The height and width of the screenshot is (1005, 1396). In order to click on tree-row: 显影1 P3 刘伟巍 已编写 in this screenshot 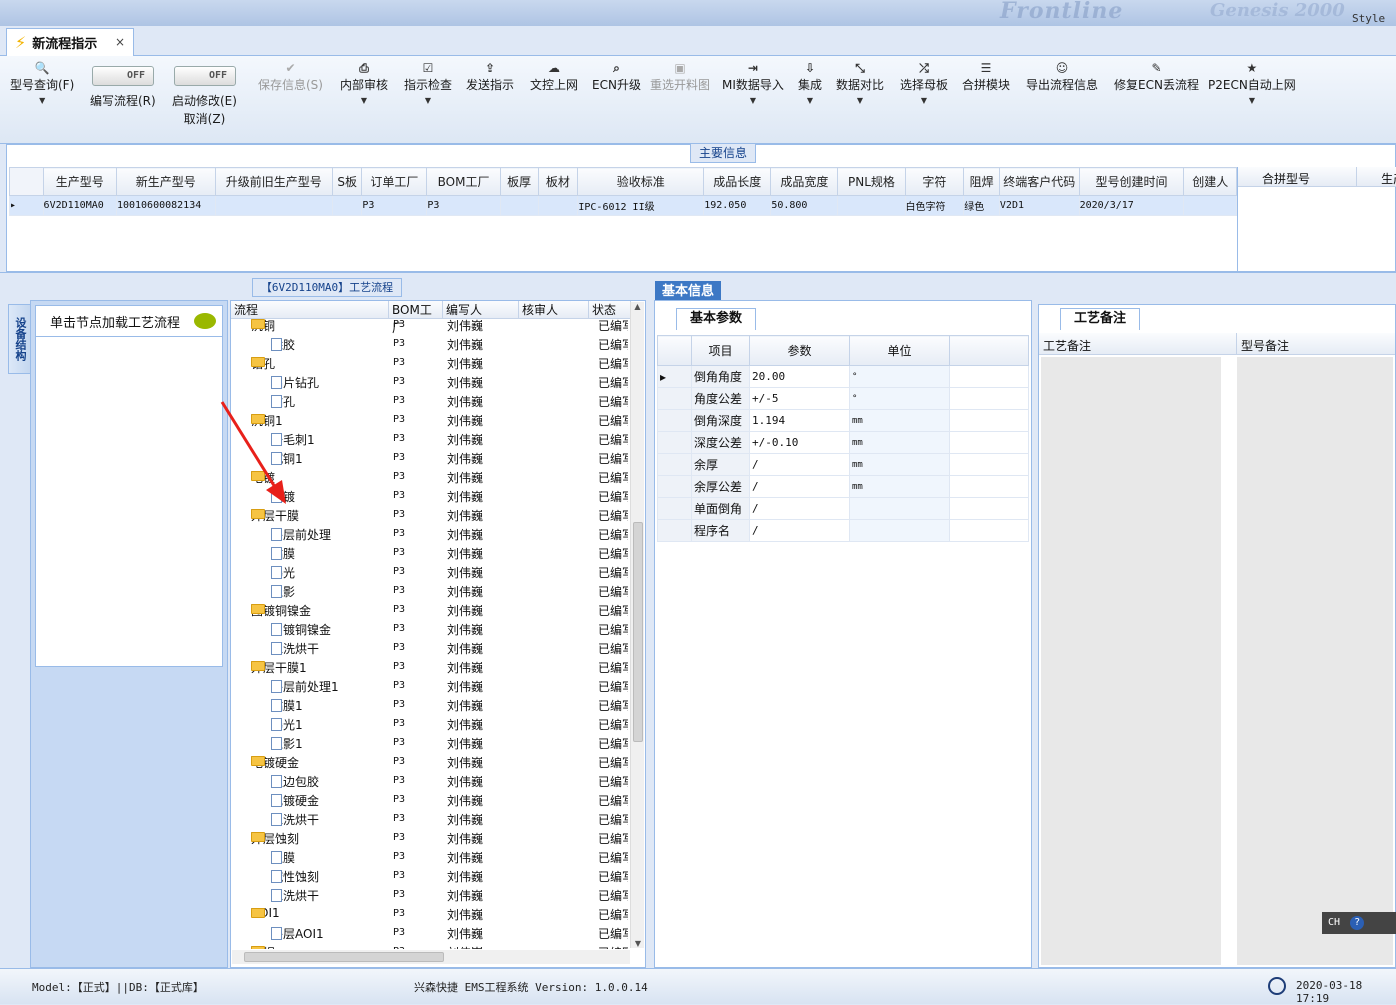, I will do `click(431, 742)`.